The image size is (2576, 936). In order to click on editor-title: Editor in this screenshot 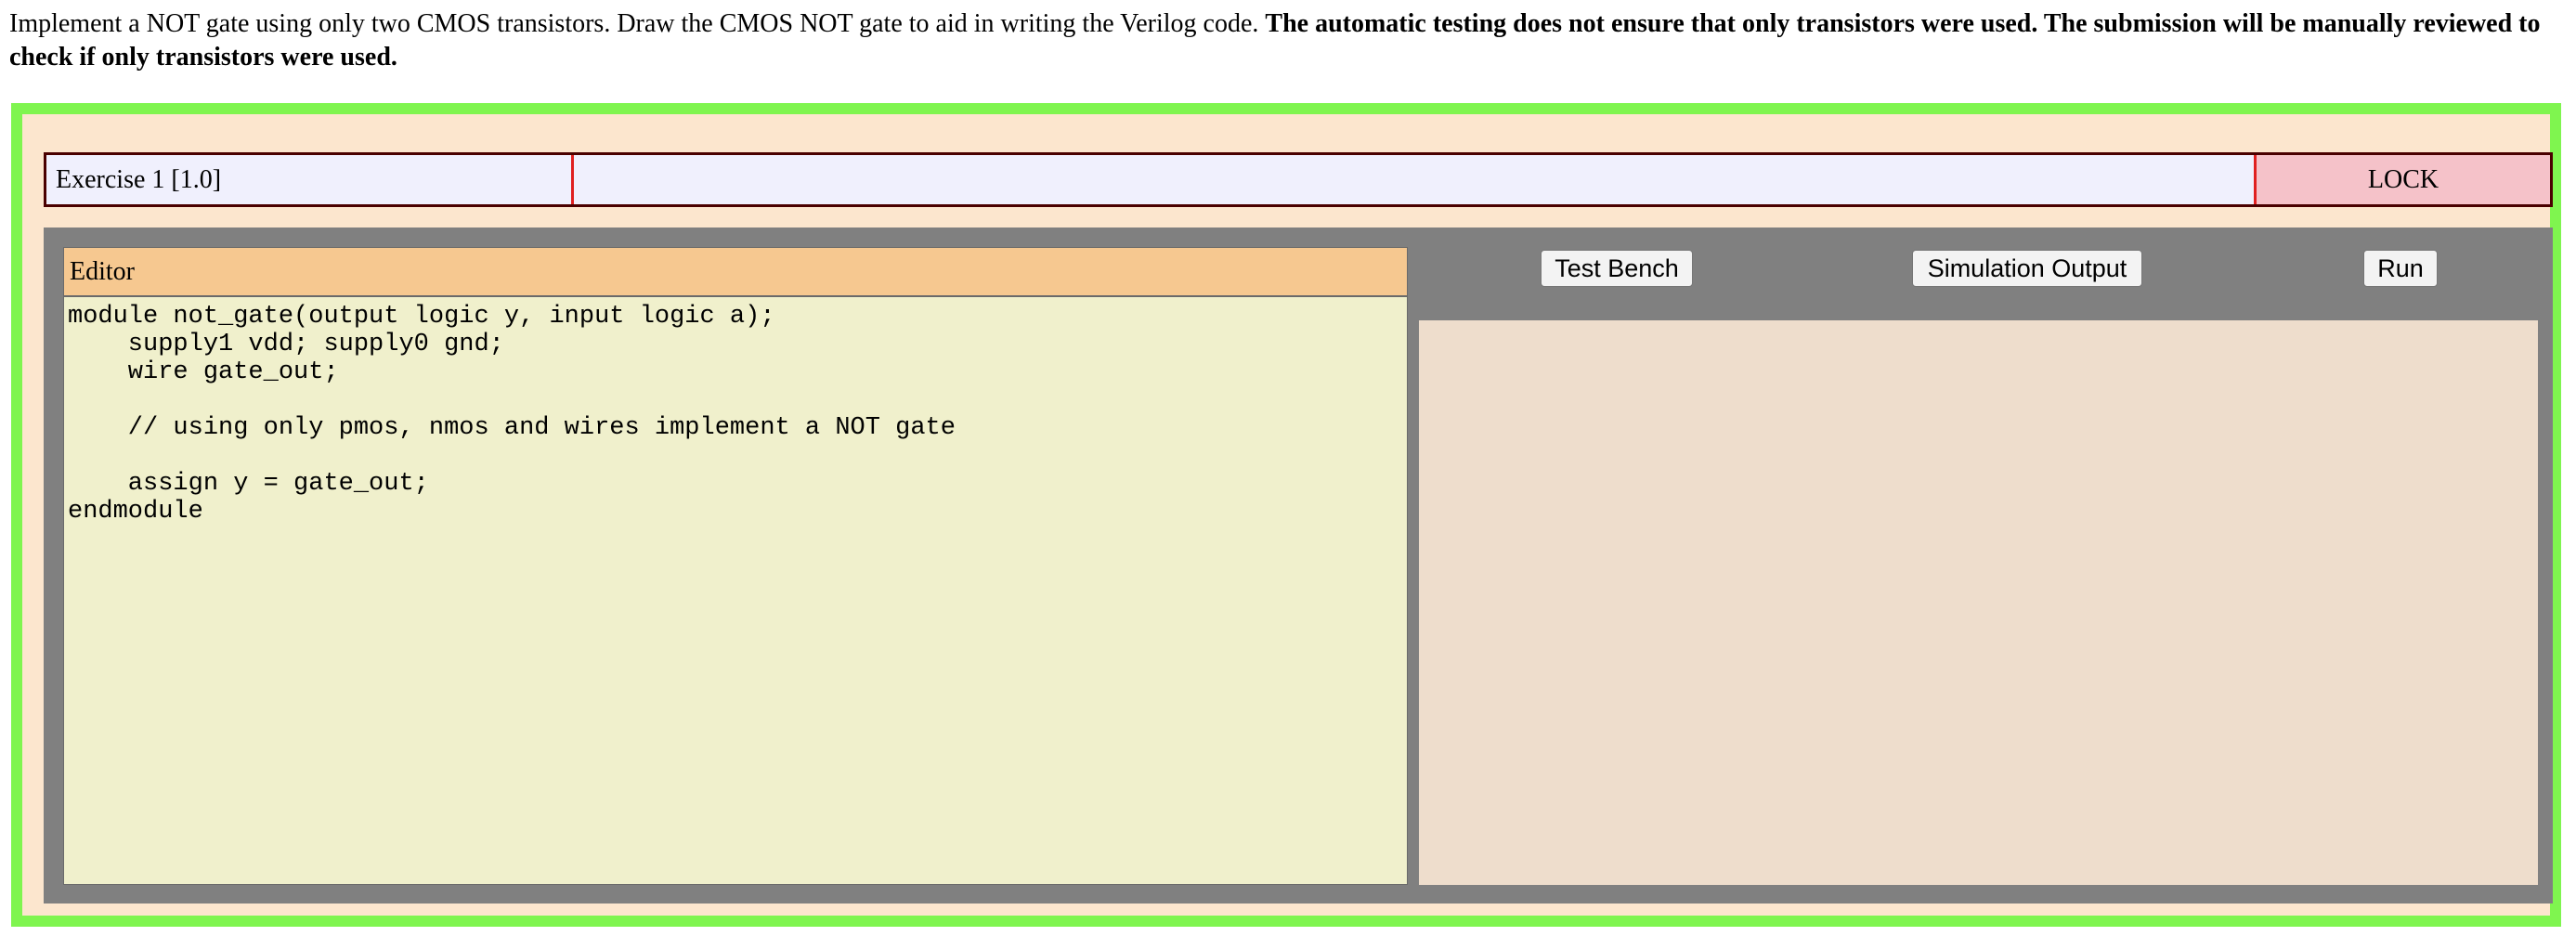, I will do `click(735, 271)`.